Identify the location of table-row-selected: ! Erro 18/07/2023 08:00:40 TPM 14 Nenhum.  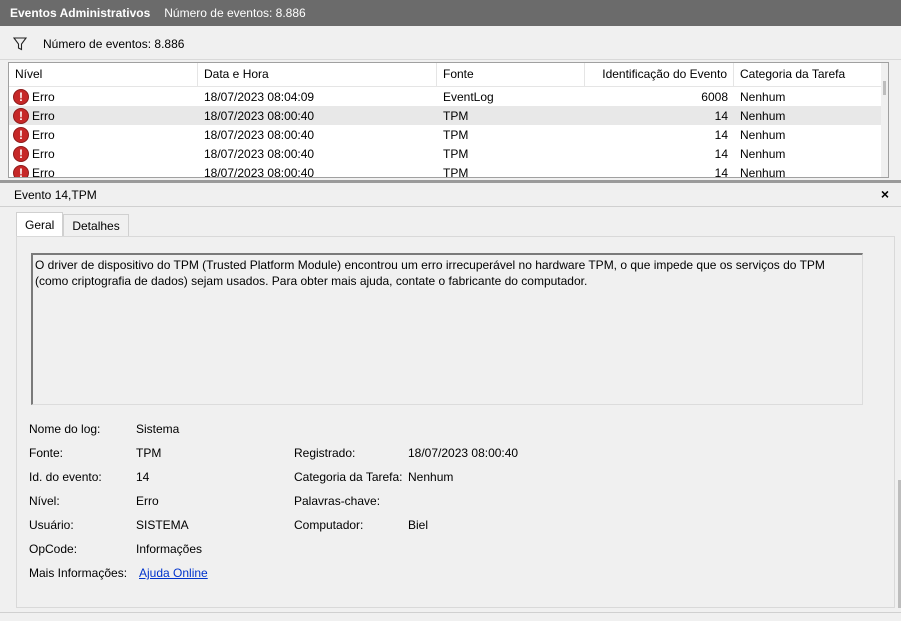
(448, 115).